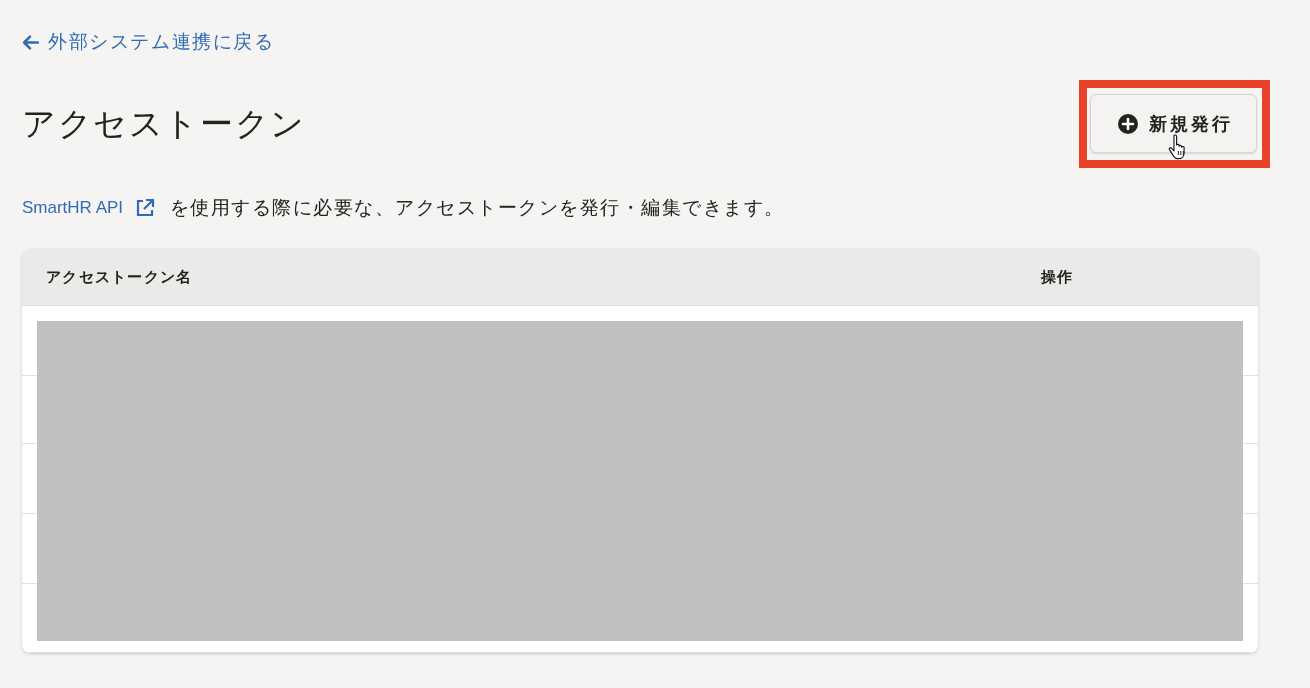 The height and width of the screenshot is (688, 1310). Describe the element at coordinates (30, 42) in the screenshot. I see `arrow-left-icon` at that location.